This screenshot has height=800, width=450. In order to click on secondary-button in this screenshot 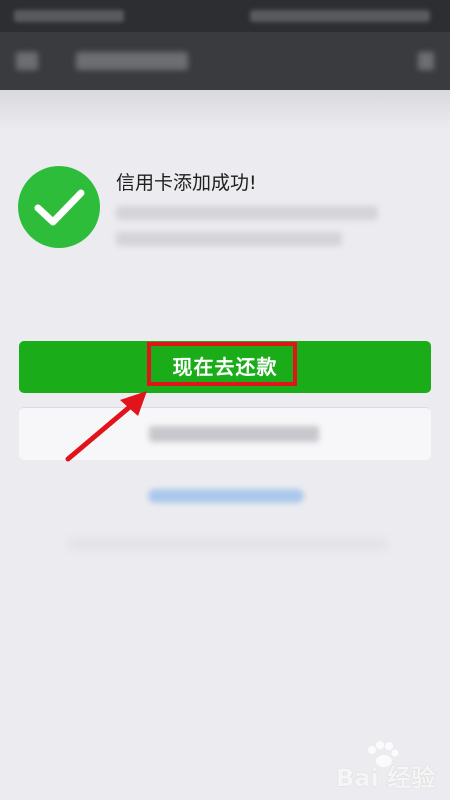, I will do `click(225, 433)`.